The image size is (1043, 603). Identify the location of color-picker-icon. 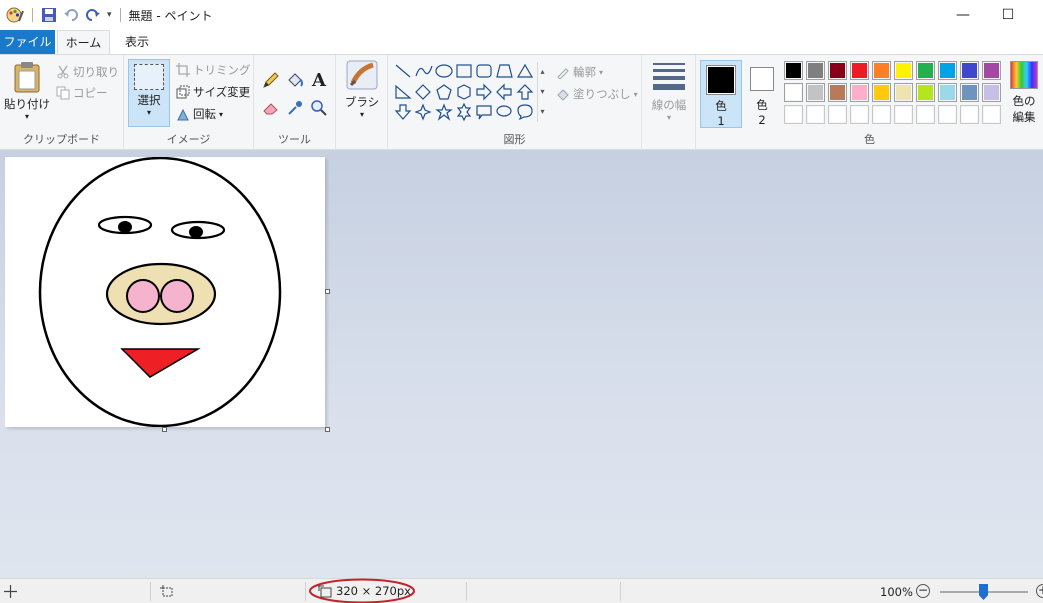
(295, 108).